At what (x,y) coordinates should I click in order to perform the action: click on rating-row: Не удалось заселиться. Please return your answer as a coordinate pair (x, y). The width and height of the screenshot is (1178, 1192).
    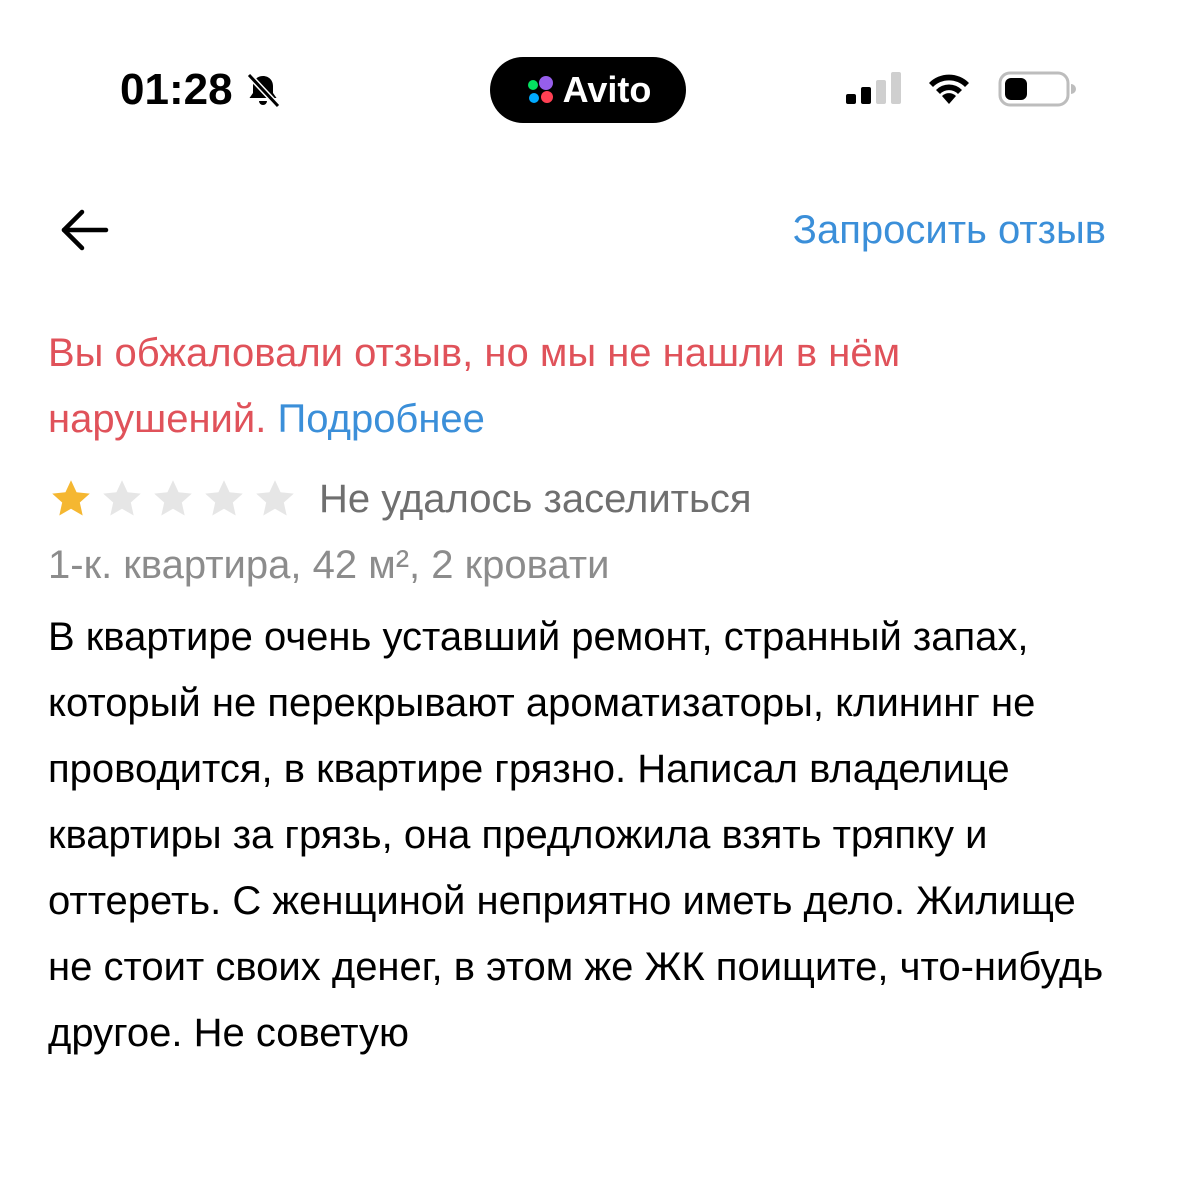
    Looking at the image, I should click on (583, 499).